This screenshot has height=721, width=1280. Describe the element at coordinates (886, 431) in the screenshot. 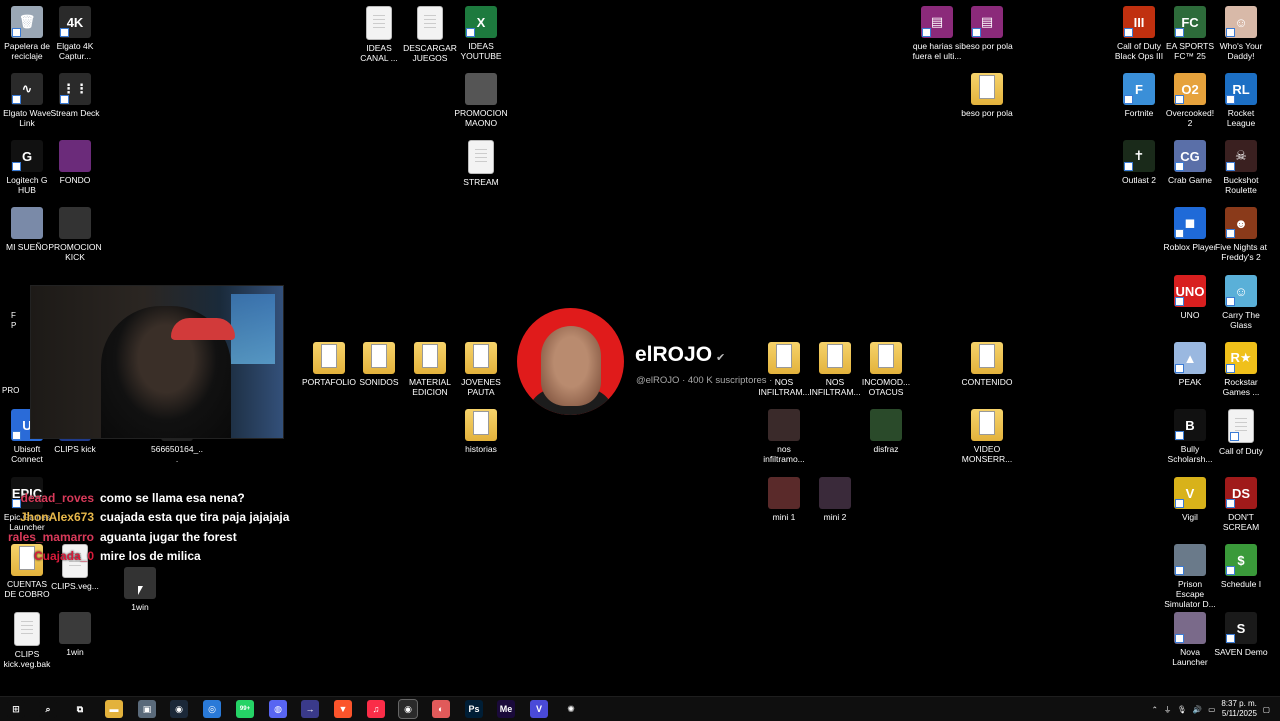

I see `desktop-icon-disfraz: disfraz` at that location.